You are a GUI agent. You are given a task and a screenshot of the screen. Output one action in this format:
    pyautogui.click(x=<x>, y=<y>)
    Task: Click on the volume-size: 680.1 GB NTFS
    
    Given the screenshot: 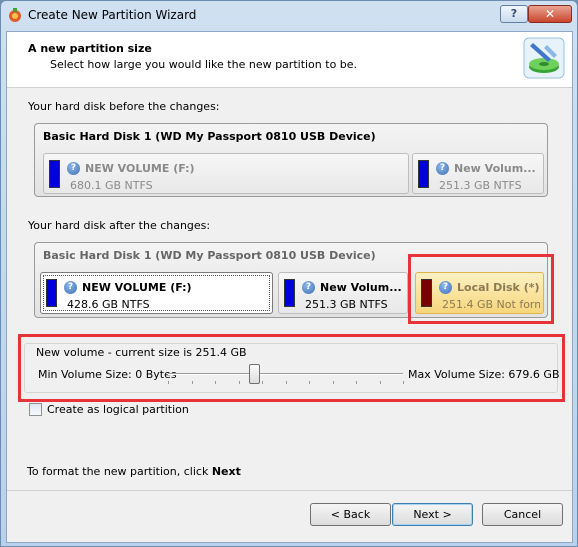 What is the action you would take?
    pyautogui.click(x=111, y=185)
    